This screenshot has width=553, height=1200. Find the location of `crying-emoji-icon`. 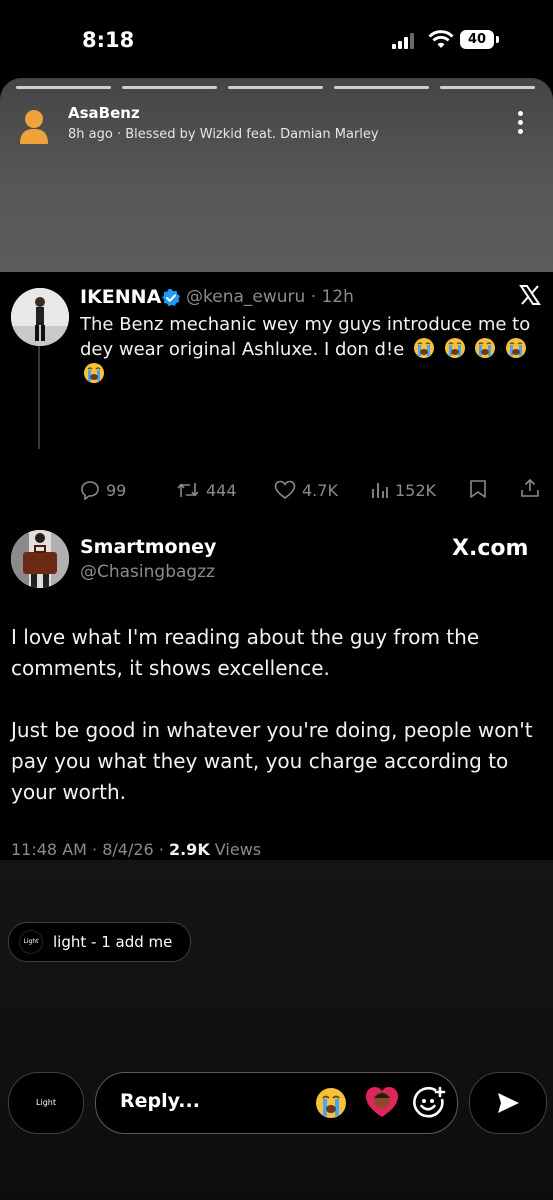

crying-emoji-icon is located at coordinates (331, 1103).